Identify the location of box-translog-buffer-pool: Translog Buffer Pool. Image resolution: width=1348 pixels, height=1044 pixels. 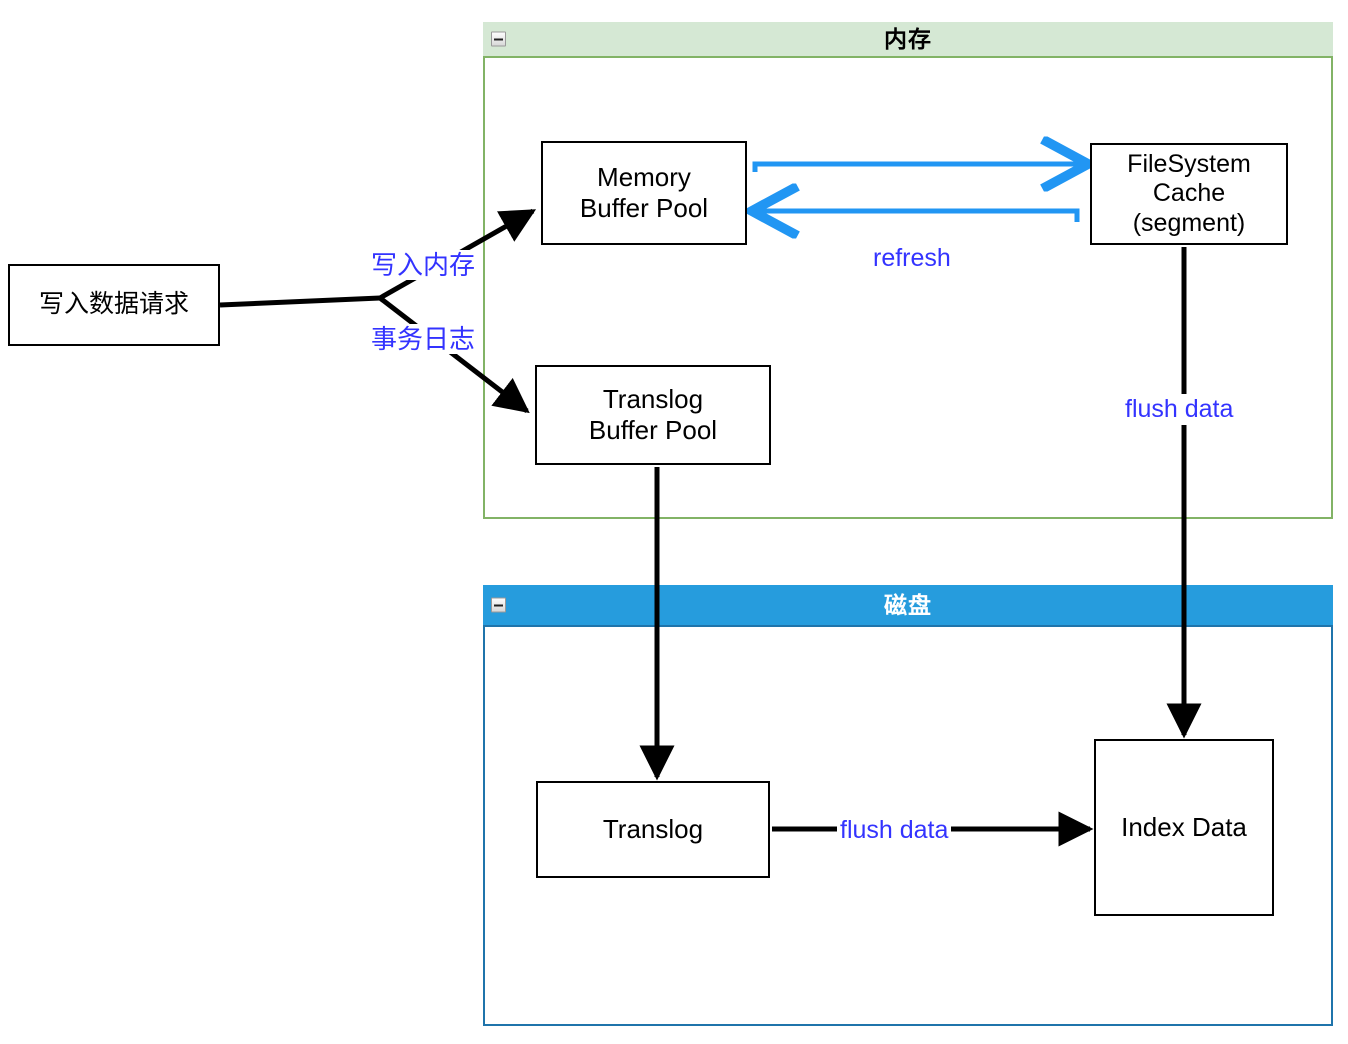
(653, 415).